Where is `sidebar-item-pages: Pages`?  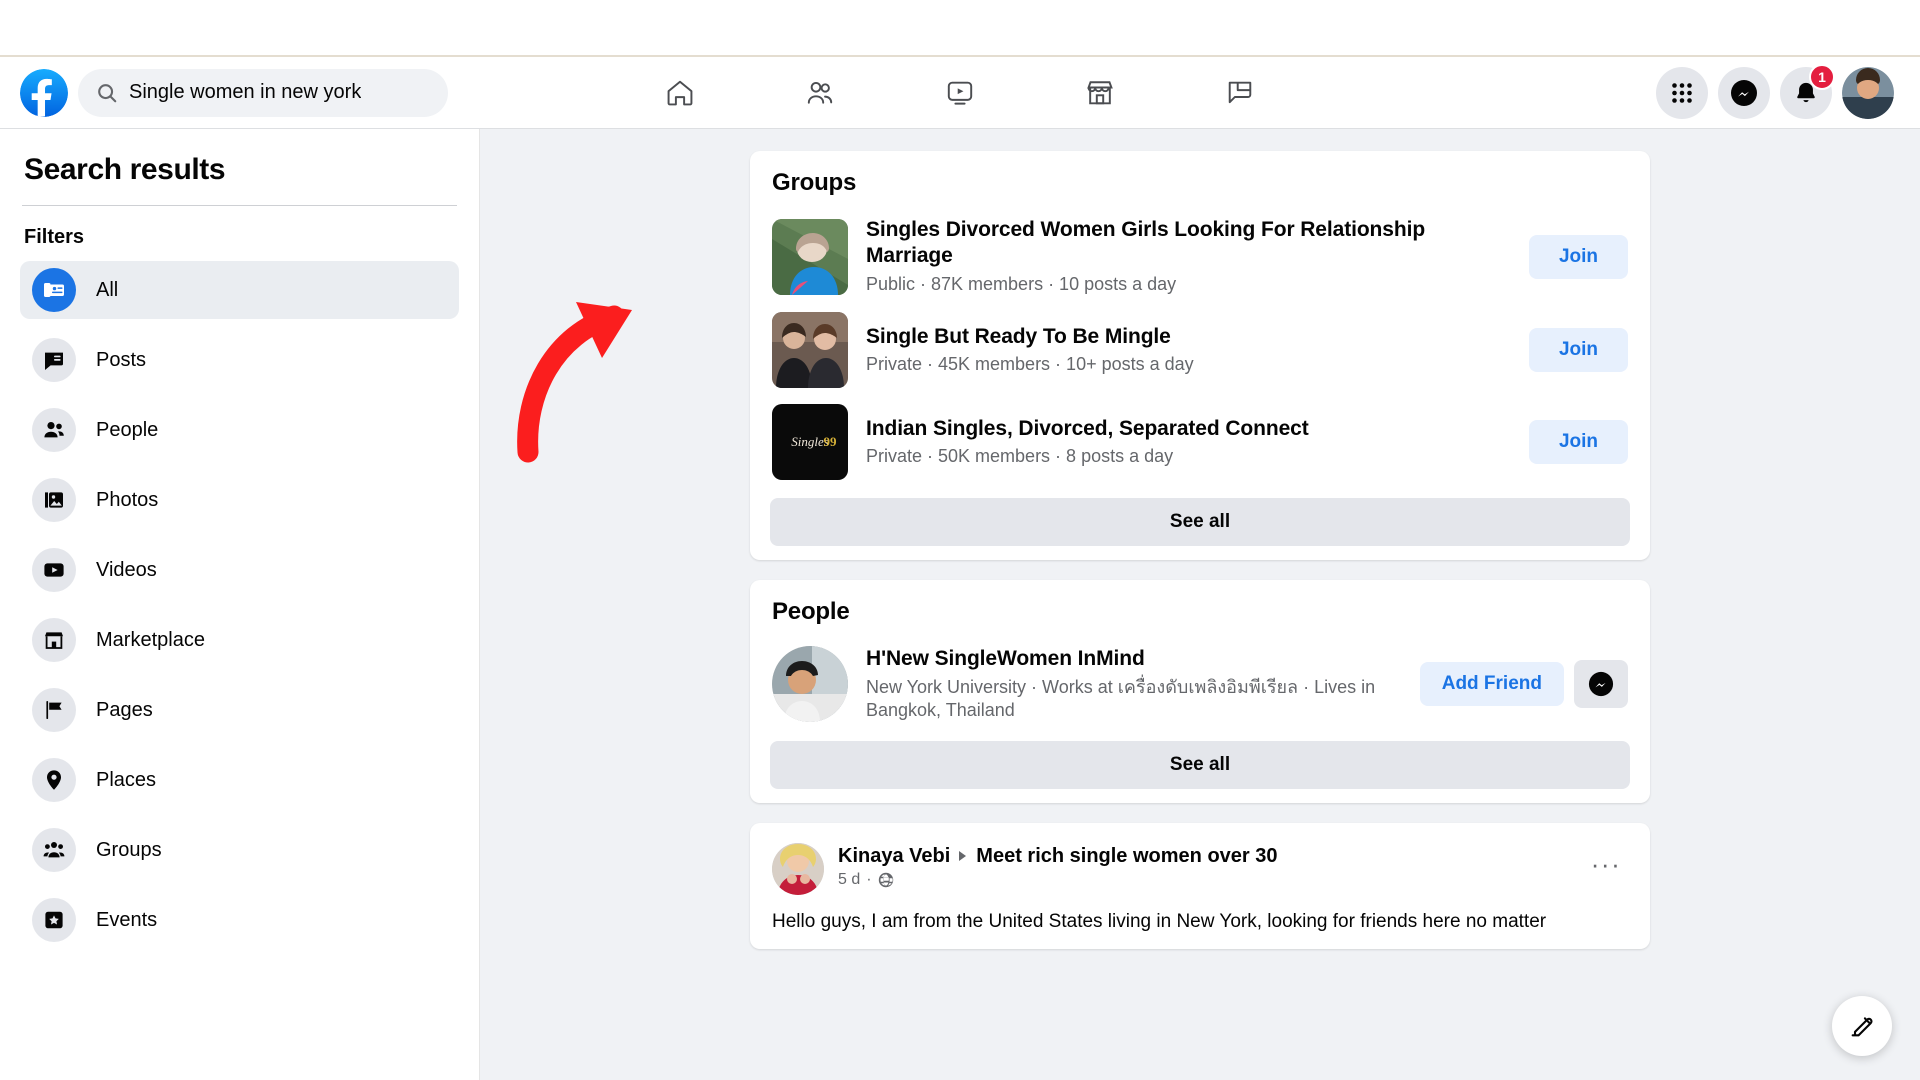 sidebar-item-pages: Pages is located at coordinates (239, 710).